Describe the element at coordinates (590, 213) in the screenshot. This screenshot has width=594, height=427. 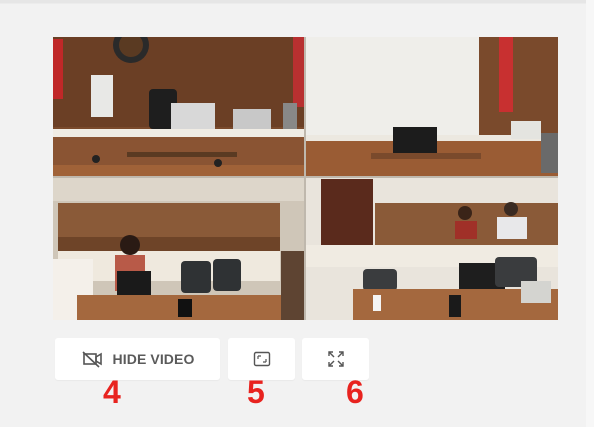
I see `right-scroll-edge` at that location.